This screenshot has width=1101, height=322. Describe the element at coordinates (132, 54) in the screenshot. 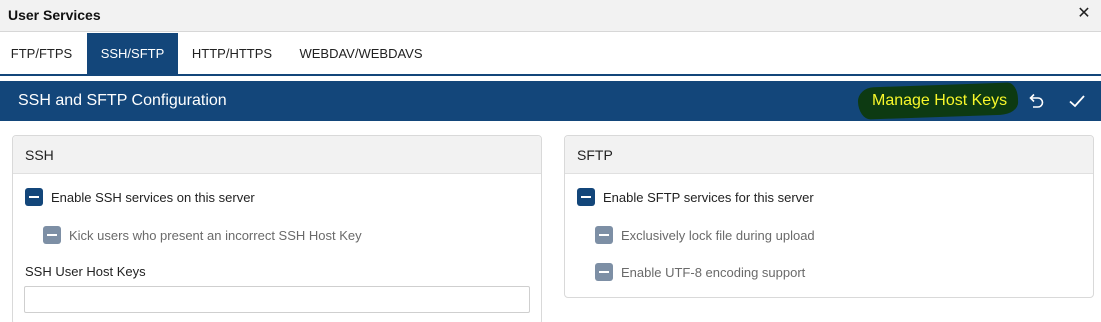

I see `tab-ssh-sftp: SSH/SFTP` at that location.